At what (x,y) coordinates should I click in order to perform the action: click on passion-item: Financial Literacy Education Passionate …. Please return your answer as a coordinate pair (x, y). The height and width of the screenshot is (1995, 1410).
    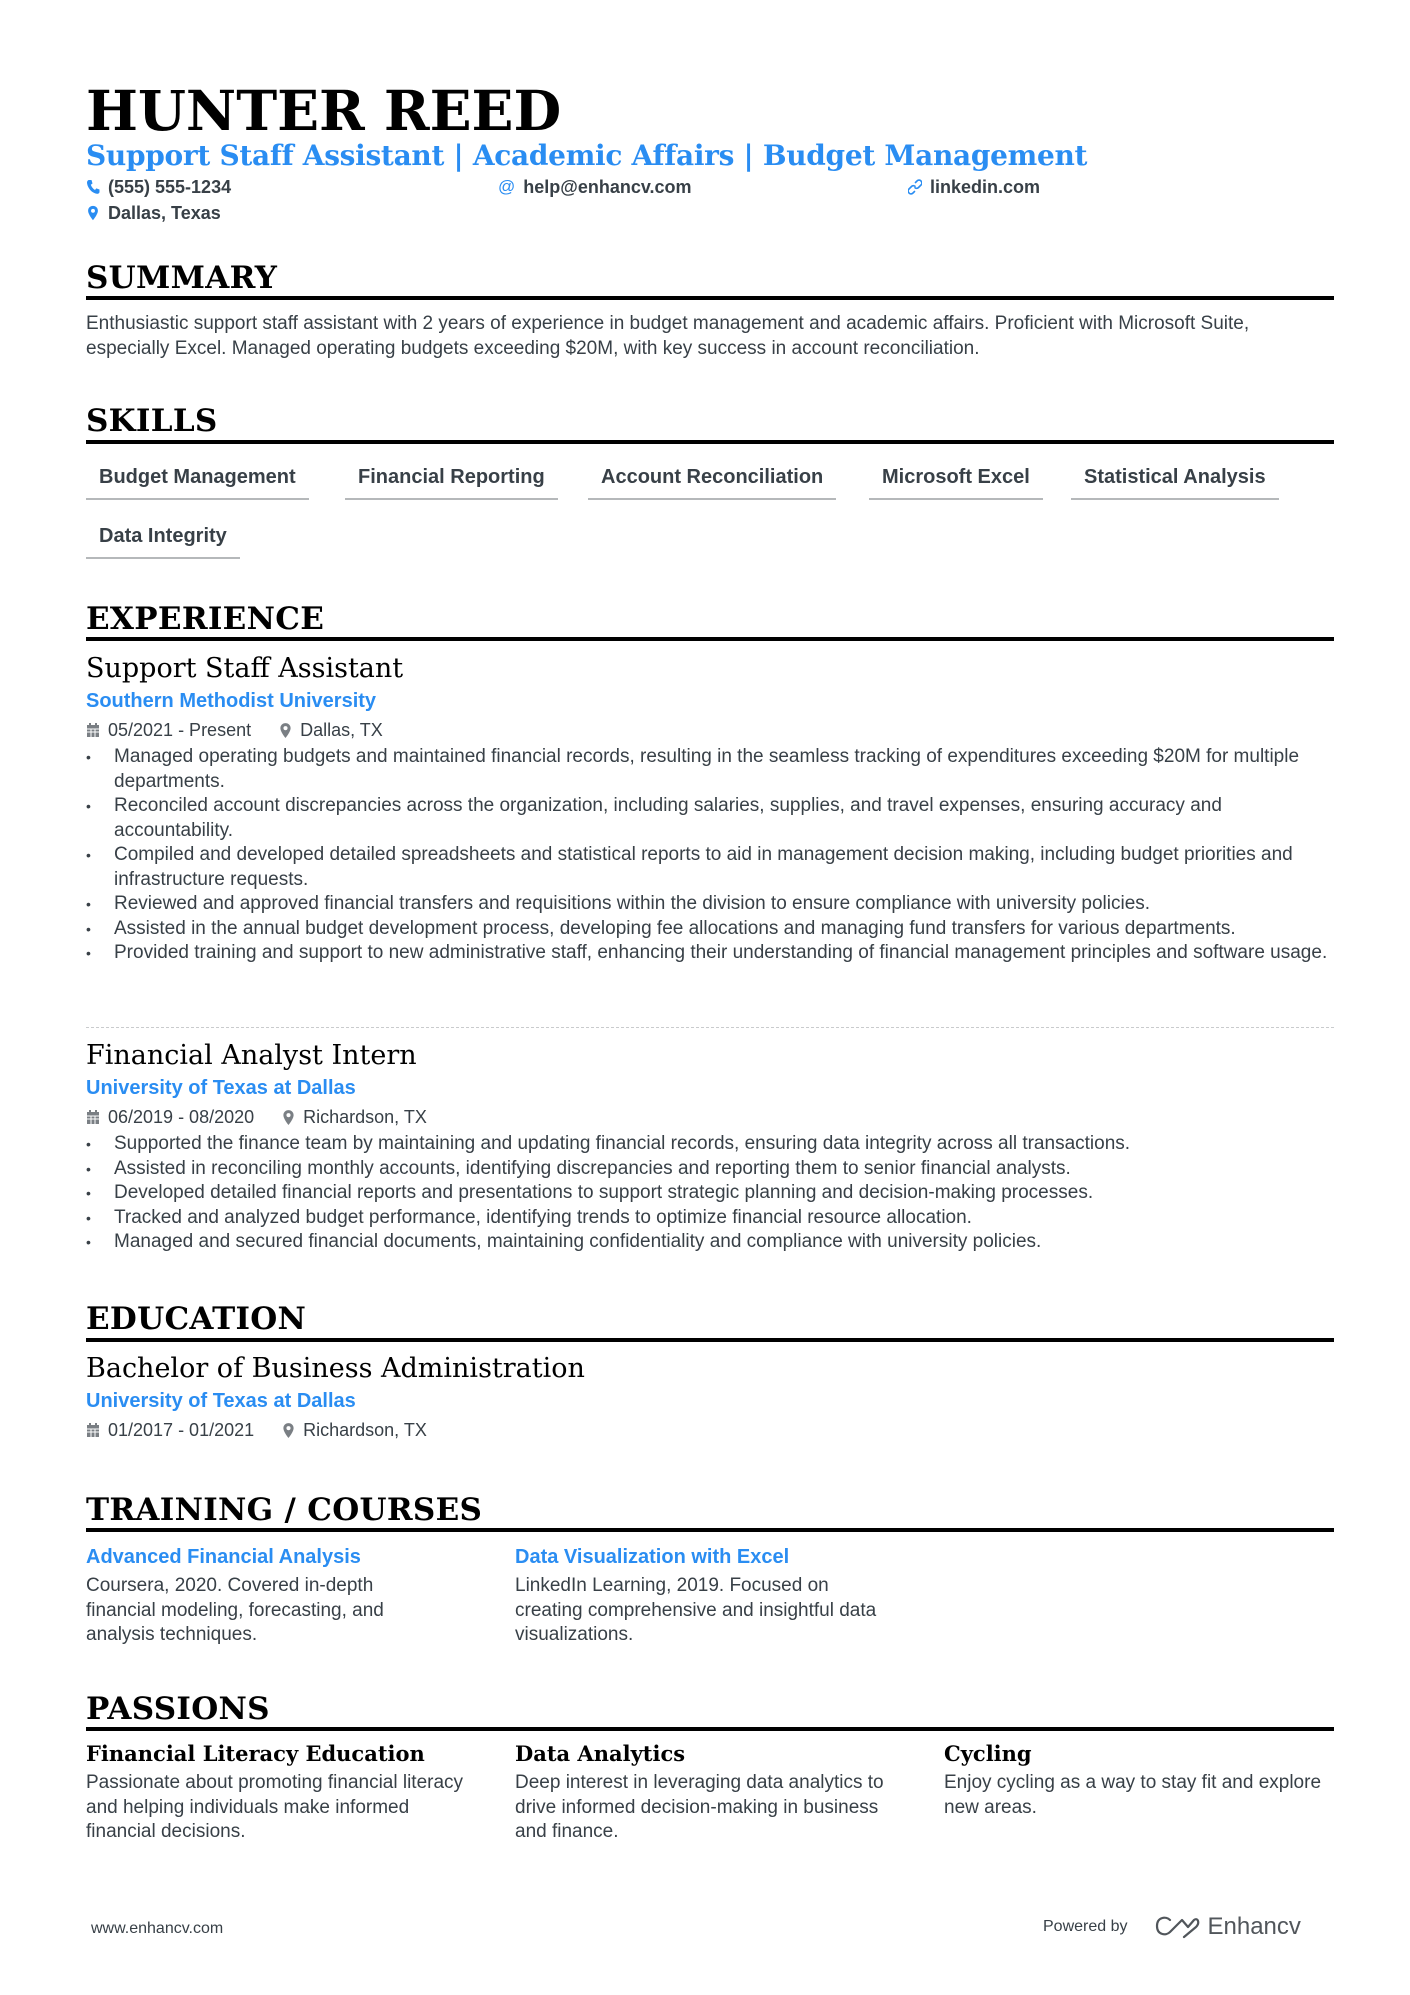
    Looking at the image, I should click on (281, 1792).